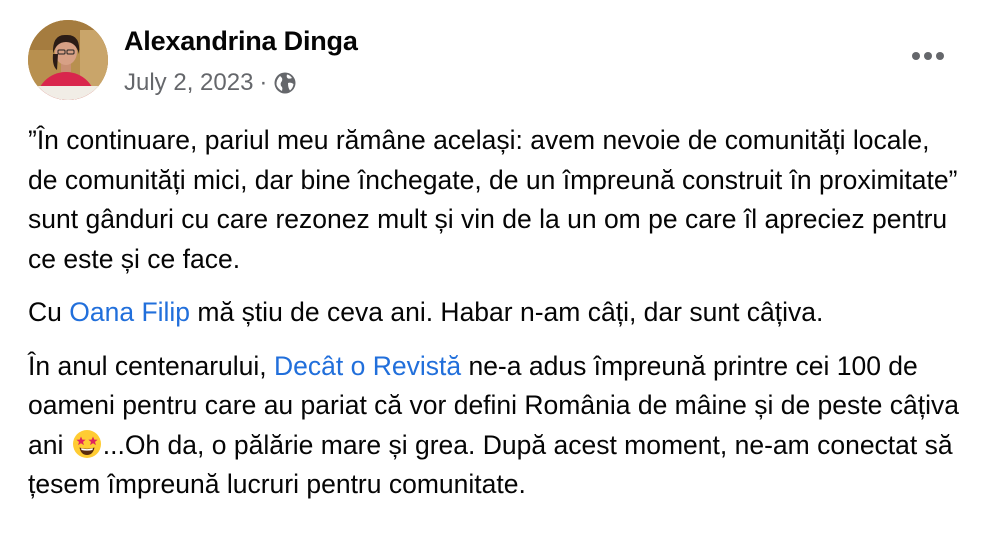 This screenshot has width=988, height=554. What do you see at coordinates (151, 365) in the screenshot?
I see `text-segment: În anul centenarului,` at bounding box center [151, 365].